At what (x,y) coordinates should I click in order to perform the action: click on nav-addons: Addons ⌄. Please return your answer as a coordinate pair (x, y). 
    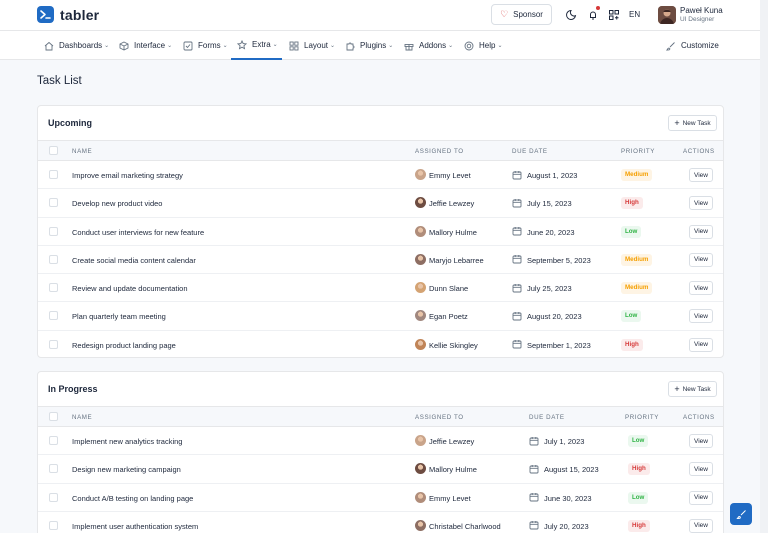
    Looking at the image, I should click on (428, 45).